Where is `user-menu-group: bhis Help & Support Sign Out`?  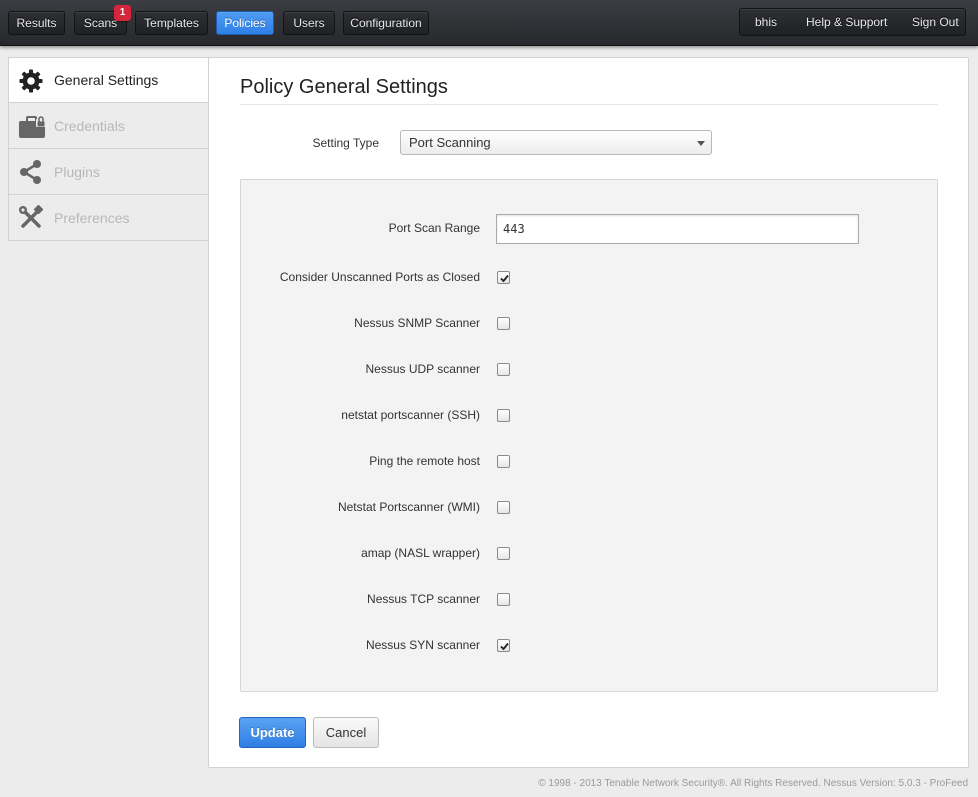
user-menu-group: bhis Help & Support Sign Out is located at coordinates (852, 22).